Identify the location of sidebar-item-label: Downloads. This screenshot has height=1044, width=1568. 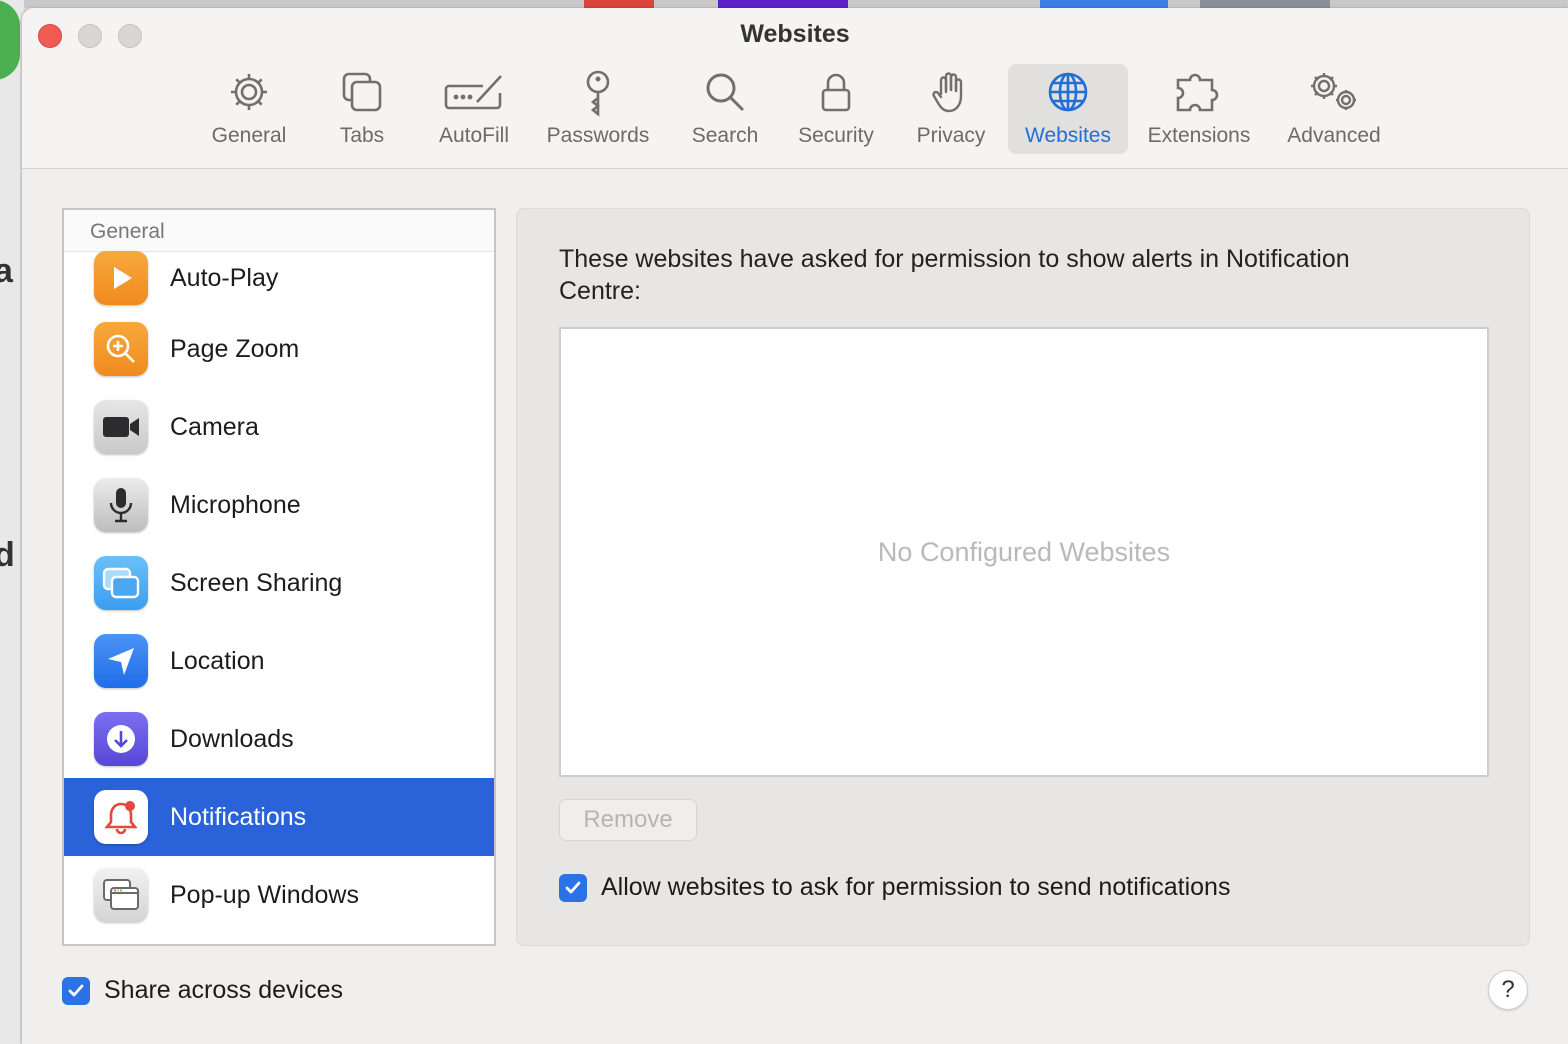
(232, 738).